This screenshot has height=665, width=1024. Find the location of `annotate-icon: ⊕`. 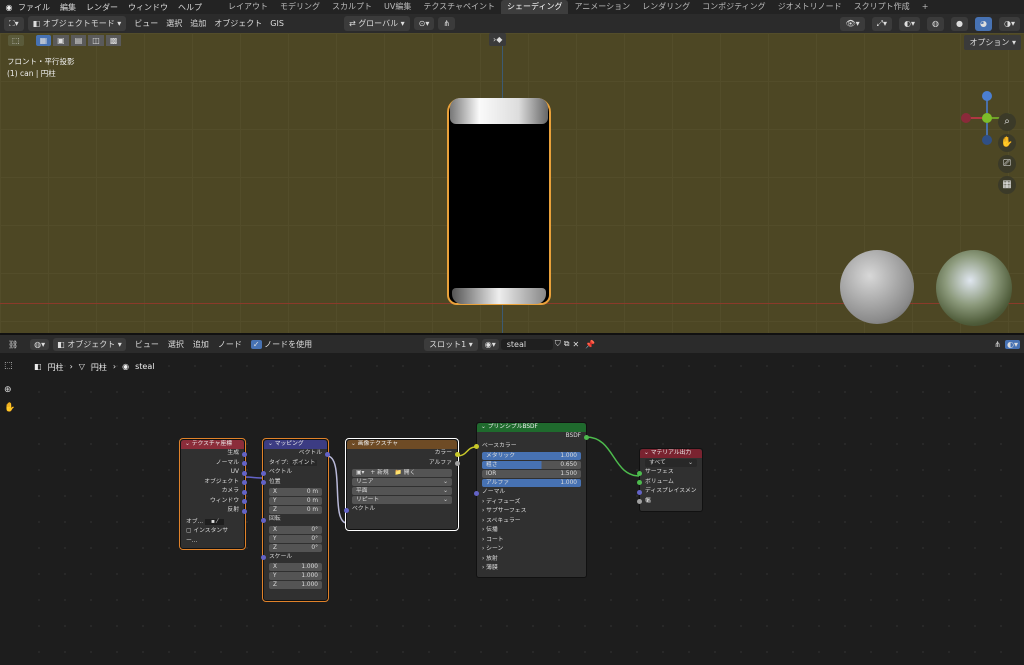

annotate-icon: ⊕ is located at coordinates (12, 390).